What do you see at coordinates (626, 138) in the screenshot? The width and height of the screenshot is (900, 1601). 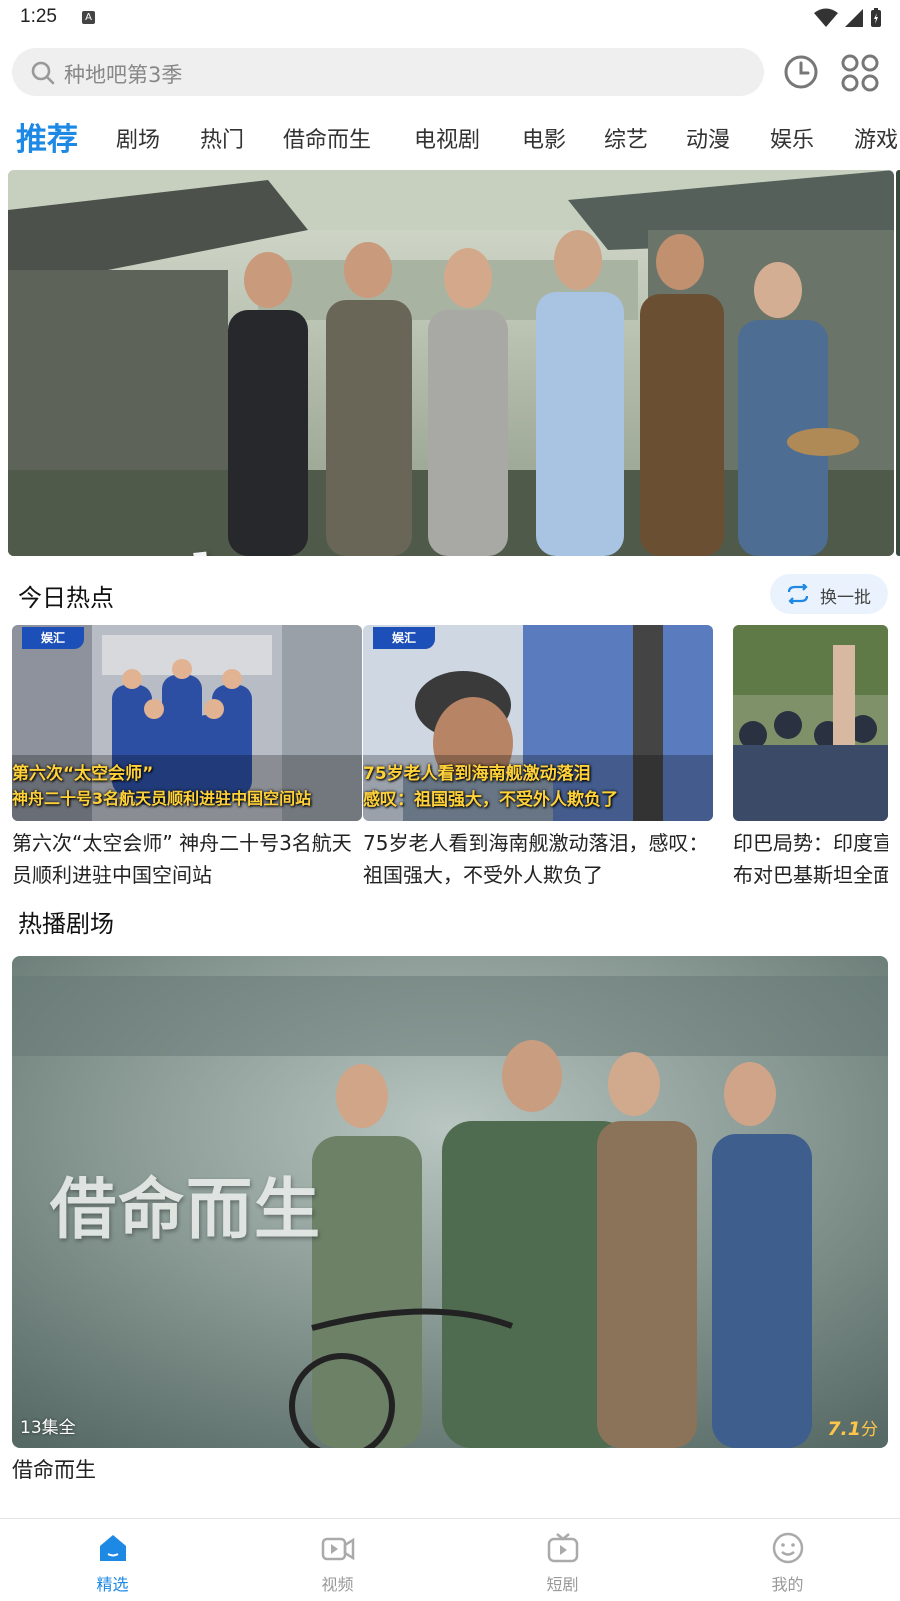 I see `tab-variety: 综艺` at bounding box center [626, 138].